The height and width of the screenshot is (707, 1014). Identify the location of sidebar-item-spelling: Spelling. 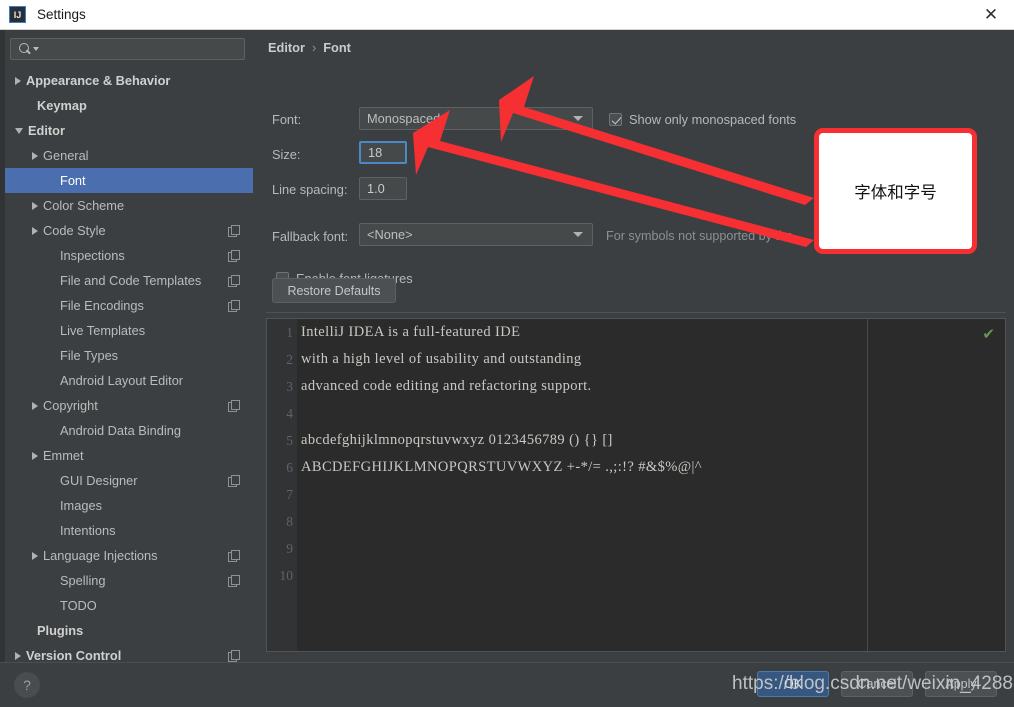
(129, 580).